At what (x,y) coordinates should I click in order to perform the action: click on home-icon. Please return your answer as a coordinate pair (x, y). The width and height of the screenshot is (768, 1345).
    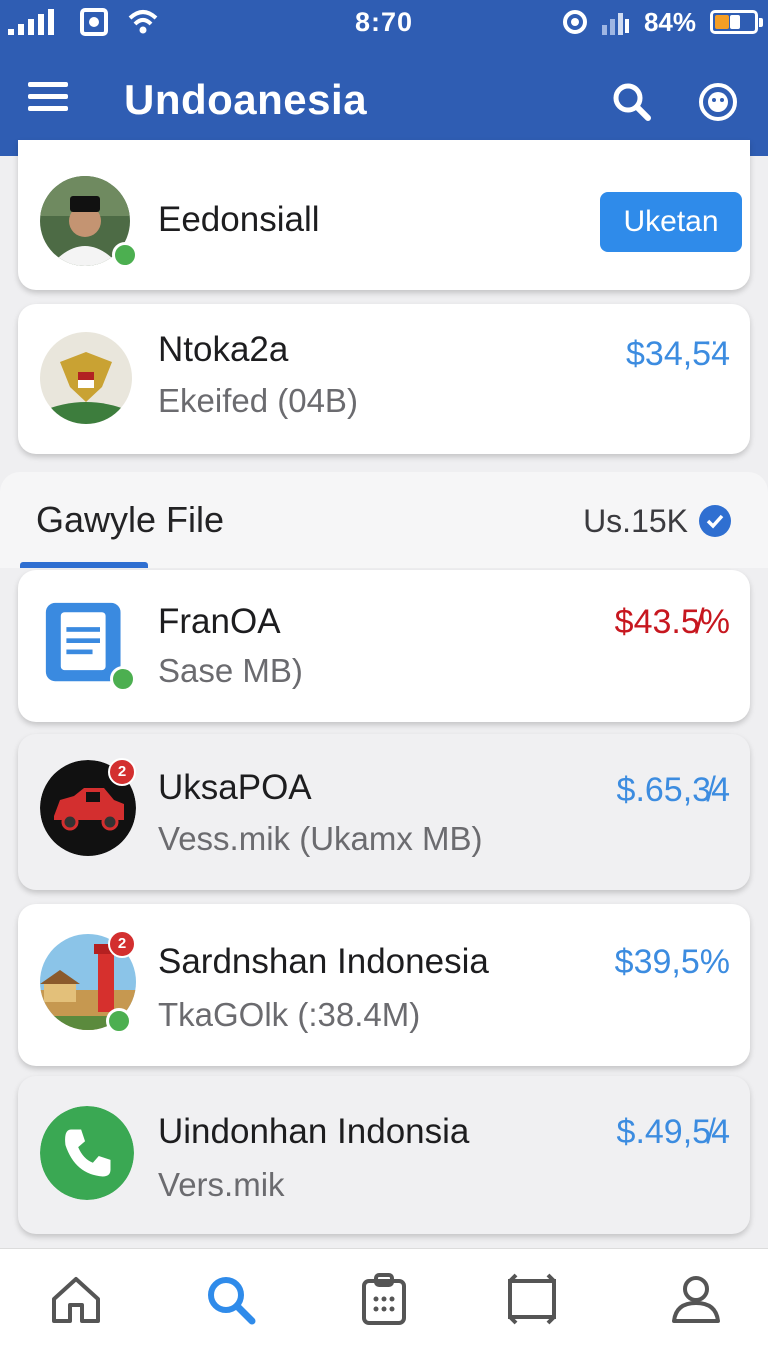
    Looking at the image, I should click on (76, 1299).